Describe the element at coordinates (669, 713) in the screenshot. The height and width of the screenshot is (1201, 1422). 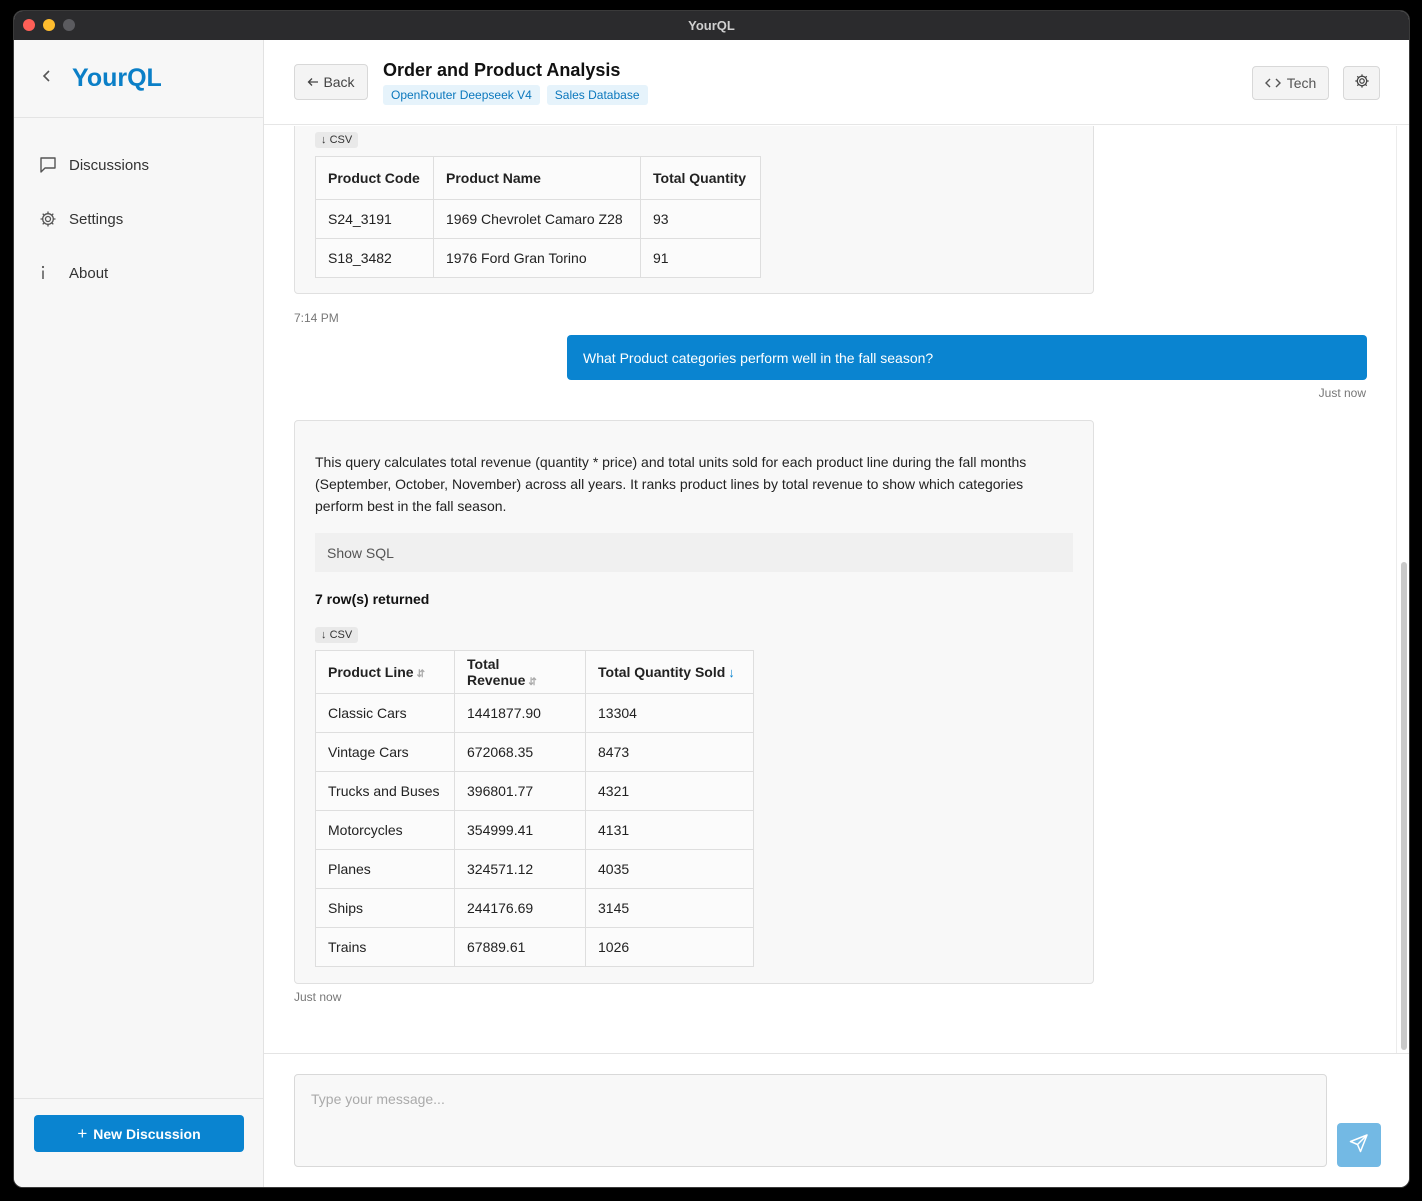
I see `table-cell: 13304` at that location.